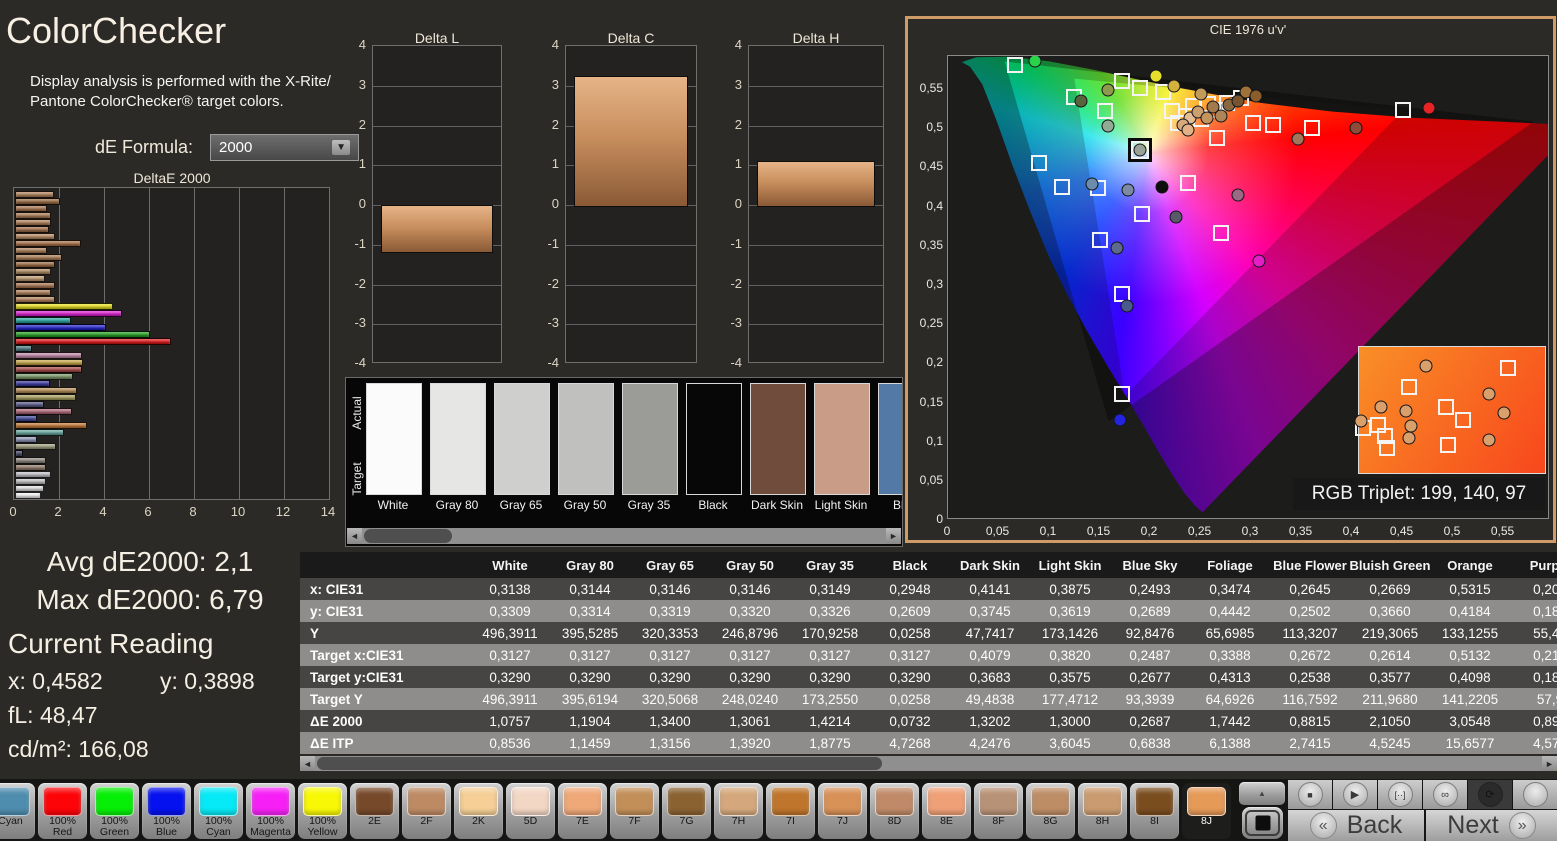 The image size is (1557, 841). I want to click on swatch-scroll-right-icon: ►, so click(893, 536).